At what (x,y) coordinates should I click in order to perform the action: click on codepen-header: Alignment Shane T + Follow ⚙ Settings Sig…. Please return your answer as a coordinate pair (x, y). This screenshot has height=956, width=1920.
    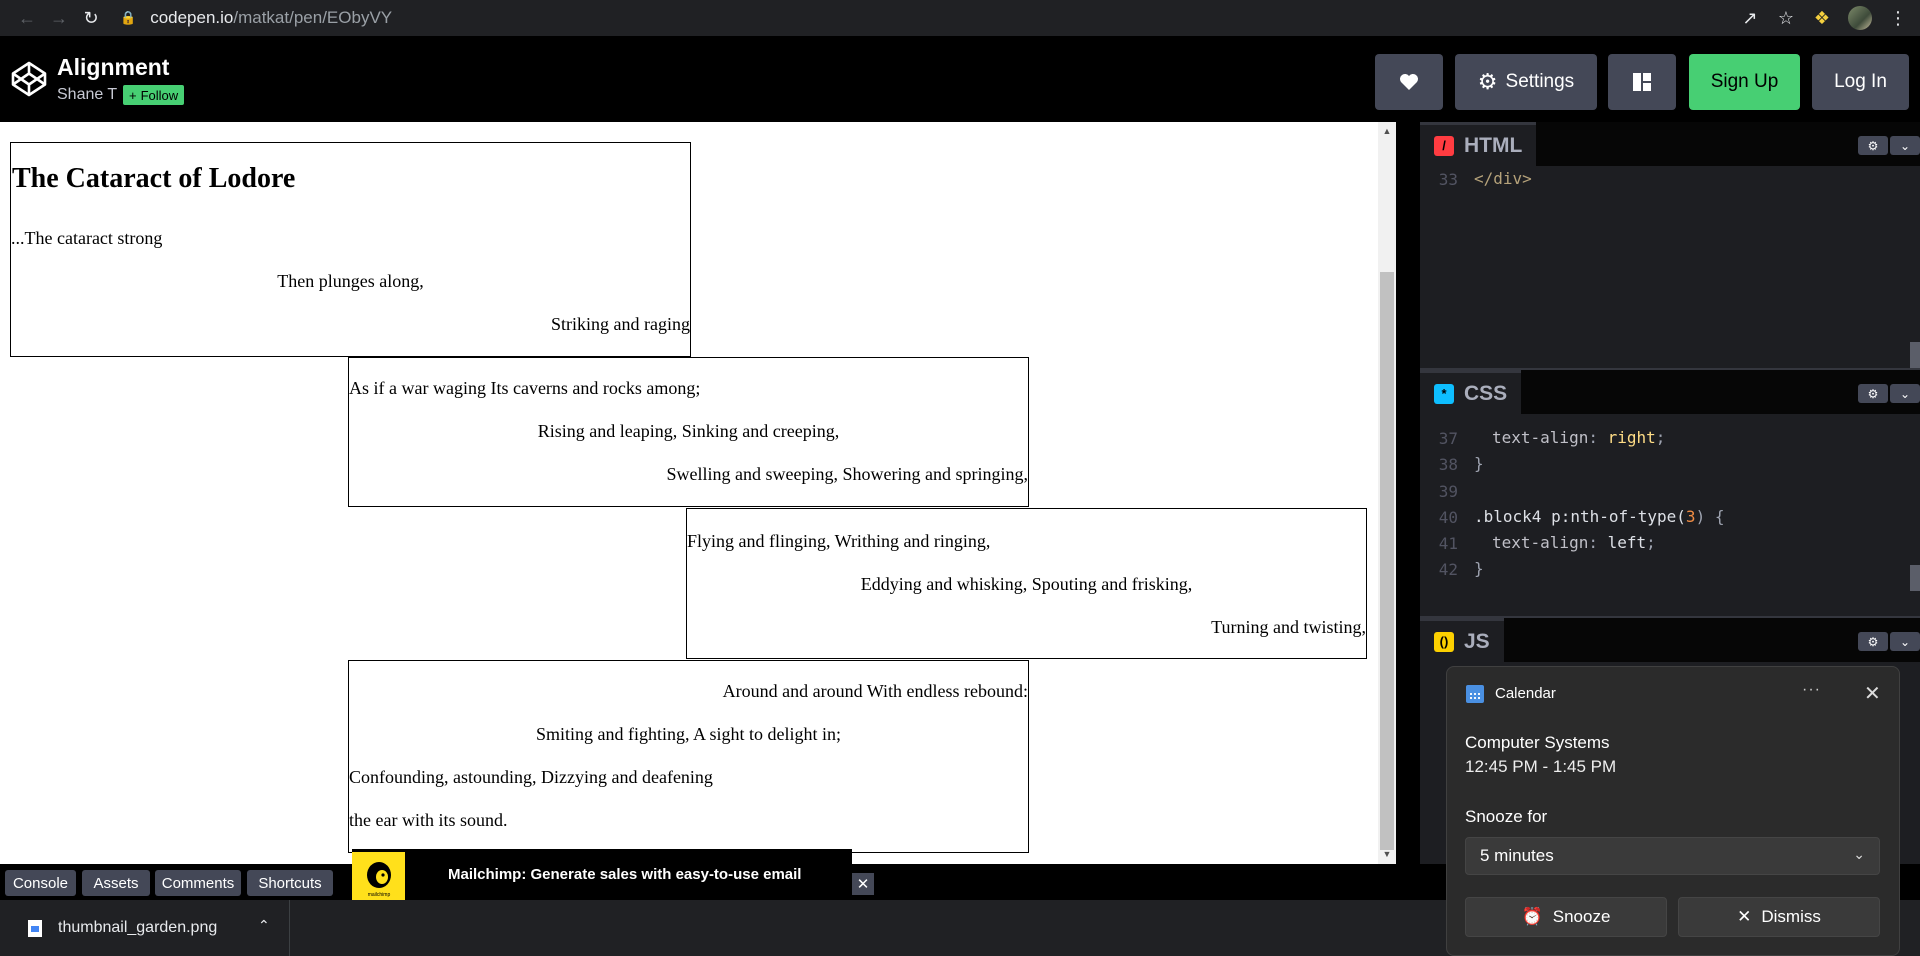
    Looking at the image, I should click on (960, 79).